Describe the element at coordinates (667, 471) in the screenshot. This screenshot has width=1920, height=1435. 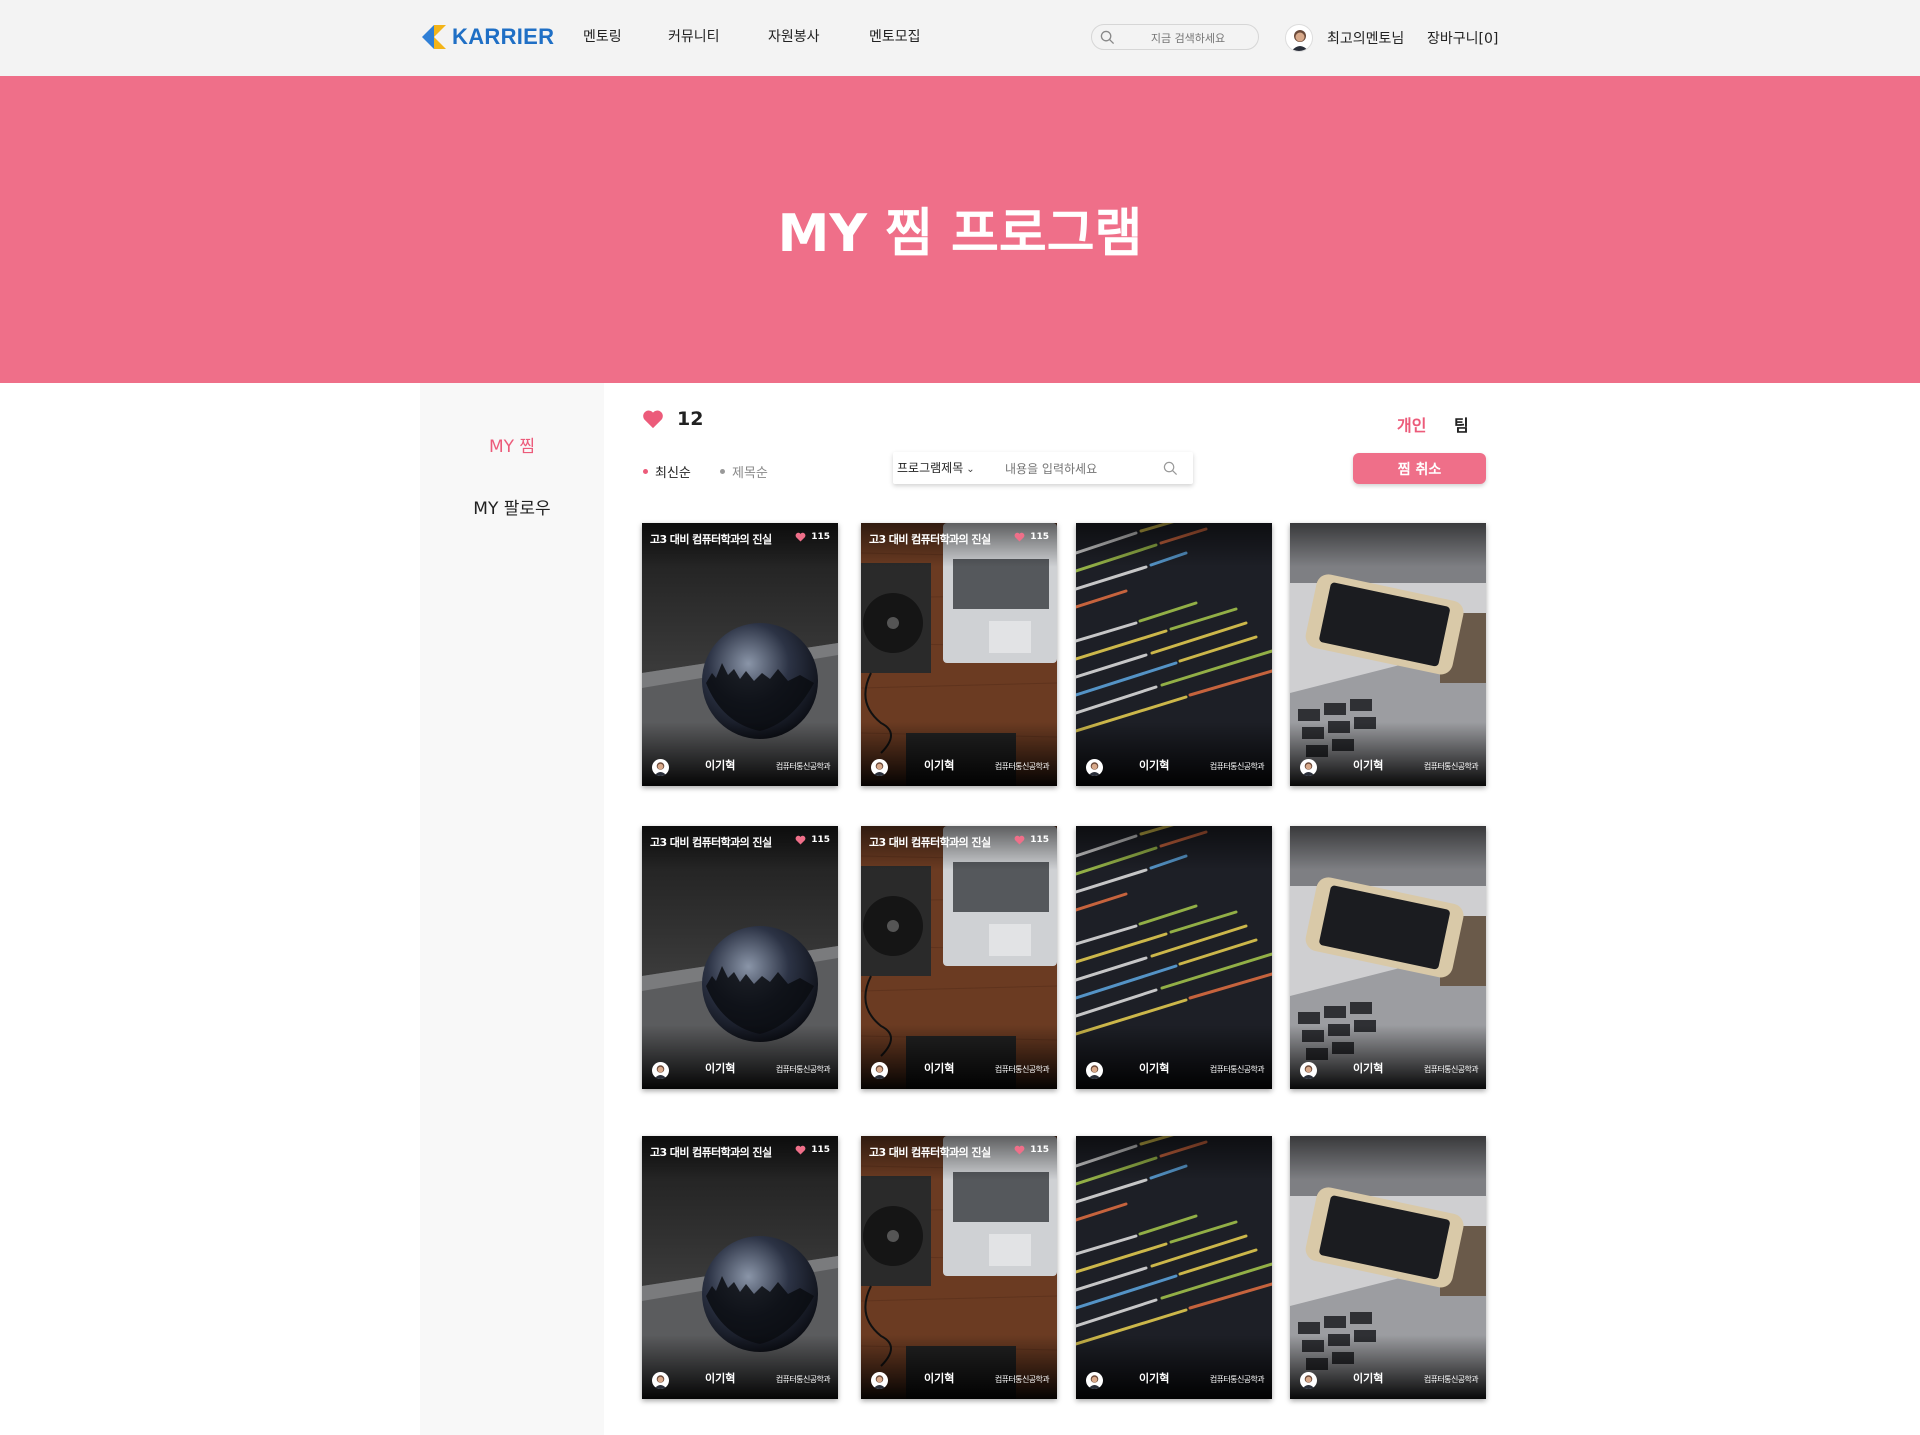
I see `sort-newest: 최신순` at that location.